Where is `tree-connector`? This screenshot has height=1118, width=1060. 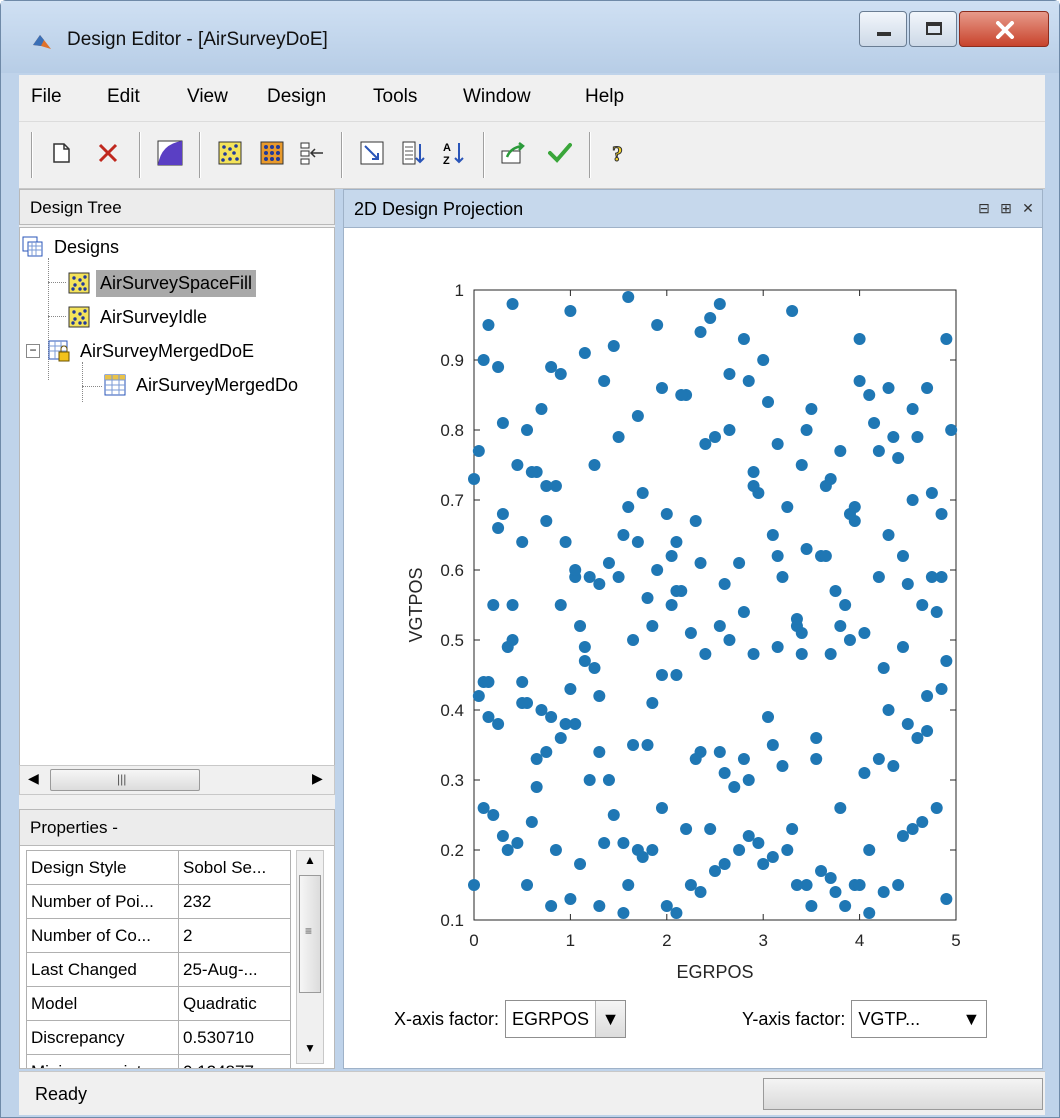
tree-connector is located at coordinates (82, 382).